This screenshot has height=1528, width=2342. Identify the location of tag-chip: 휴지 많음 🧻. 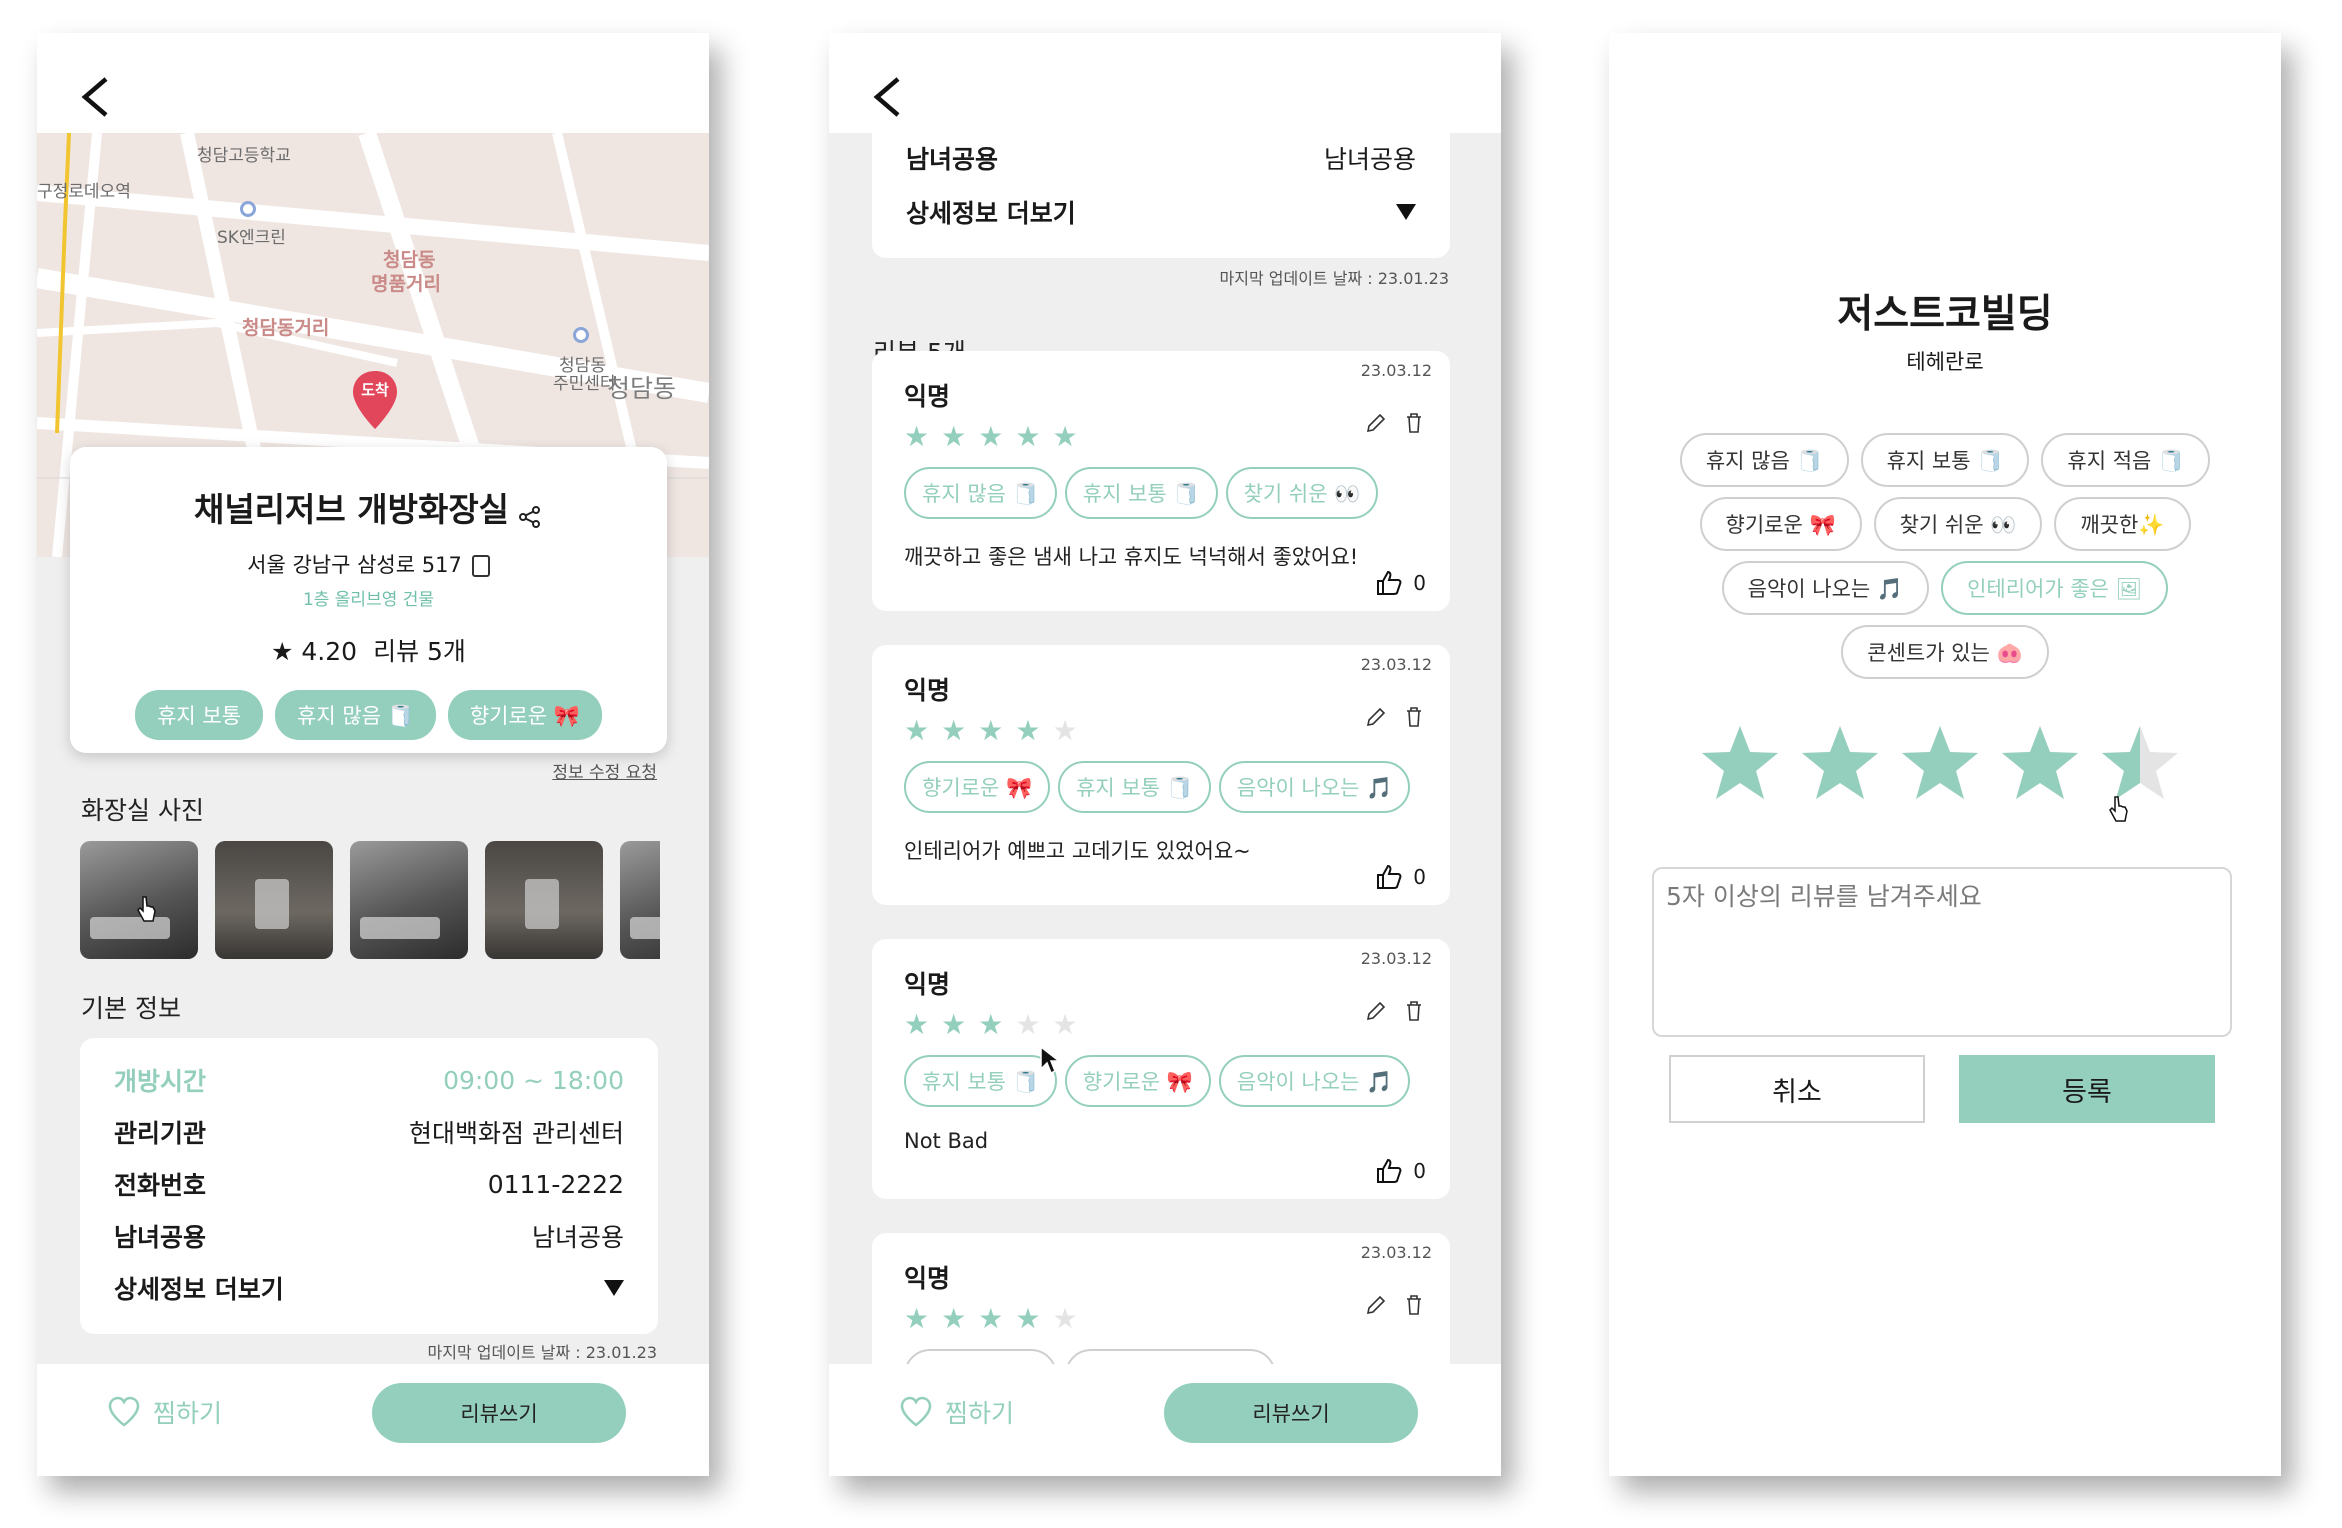
(355, 715).